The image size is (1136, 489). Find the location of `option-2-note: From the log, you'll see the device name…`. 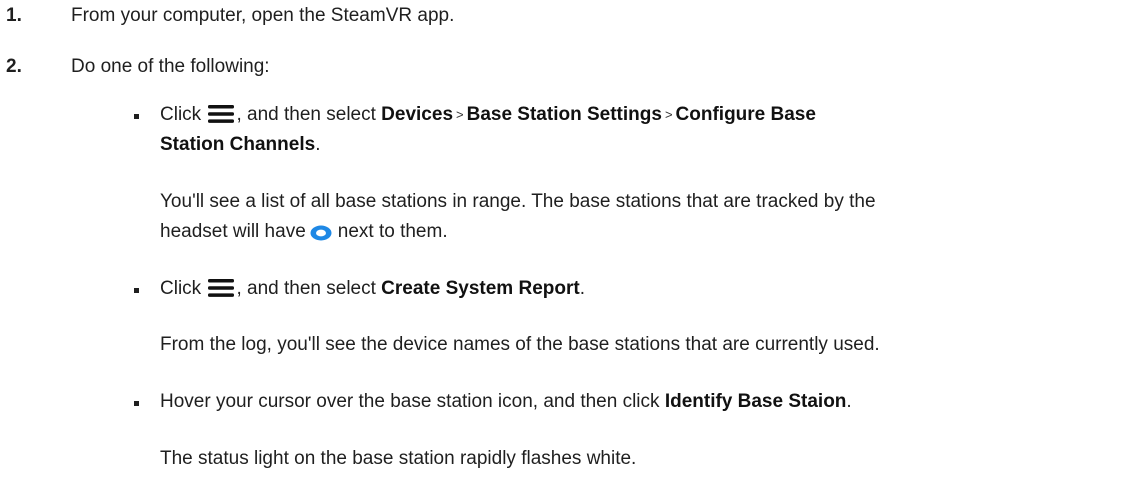

option-2-note: From the log, you'll see the device name… is located at coordinates (520, 344).